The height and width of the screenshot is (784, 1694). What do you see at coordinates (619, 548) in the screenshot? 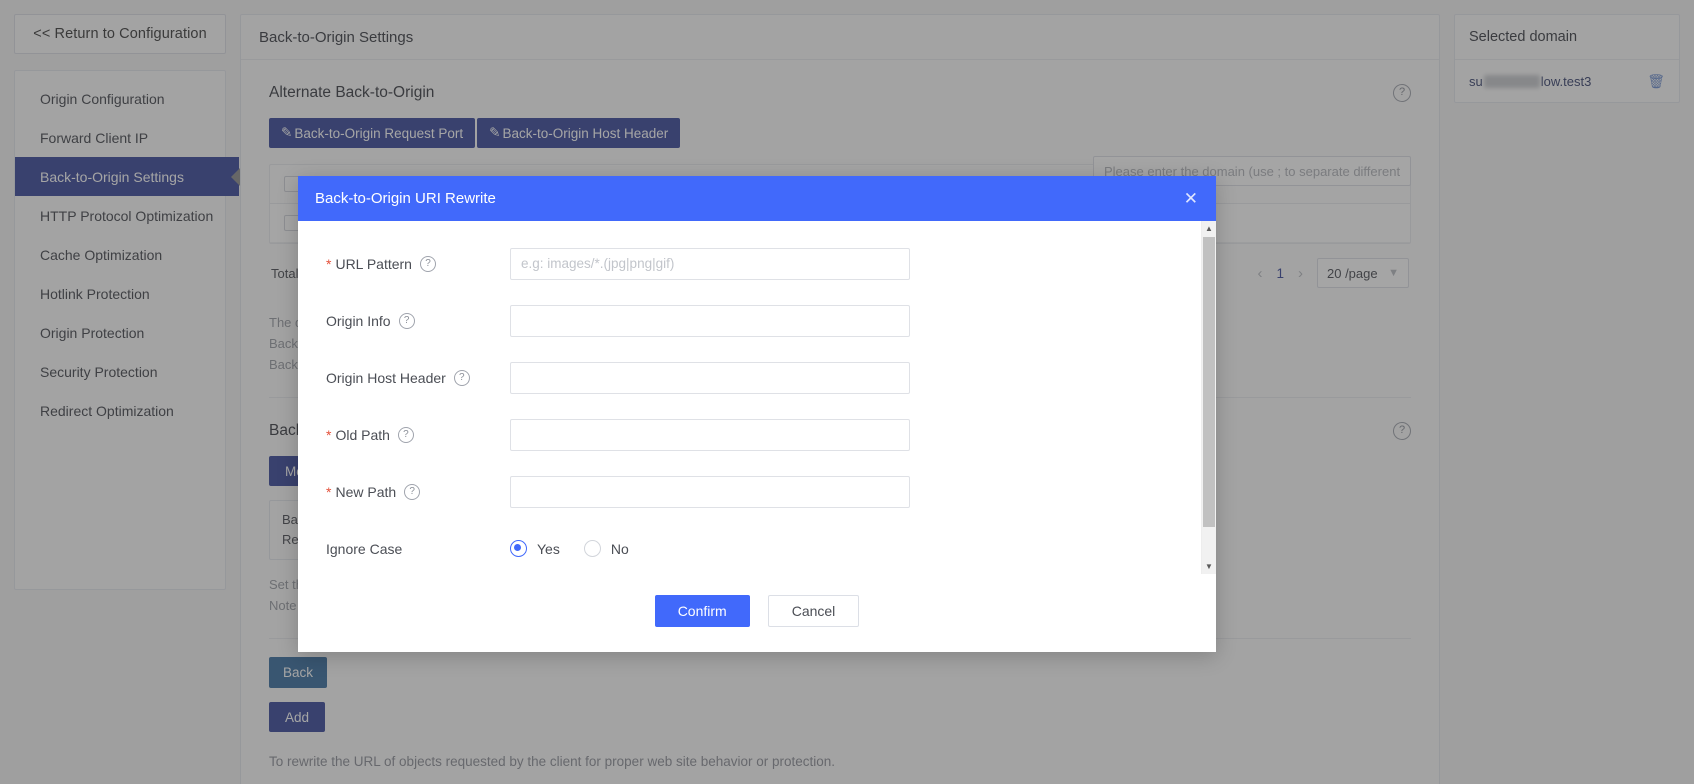
I see `ignore-case-label-no: No` at bounding box center [619, 548].